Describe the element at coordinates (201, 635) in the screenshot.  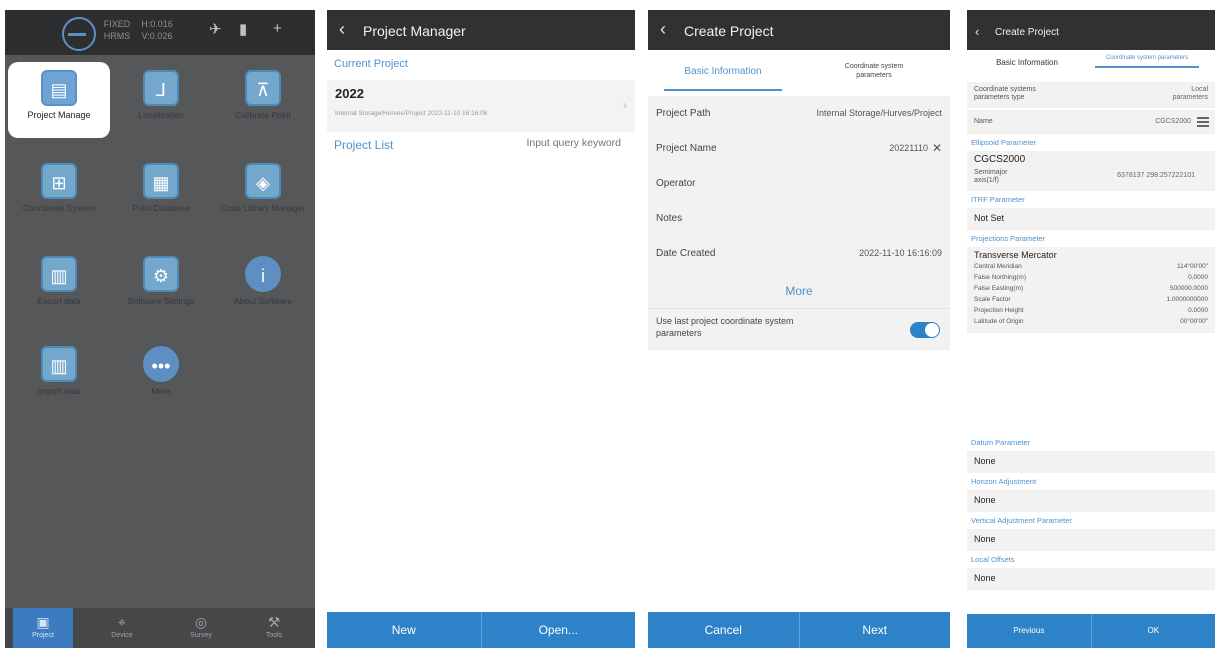
I see `nav-label: Survey` at that location.